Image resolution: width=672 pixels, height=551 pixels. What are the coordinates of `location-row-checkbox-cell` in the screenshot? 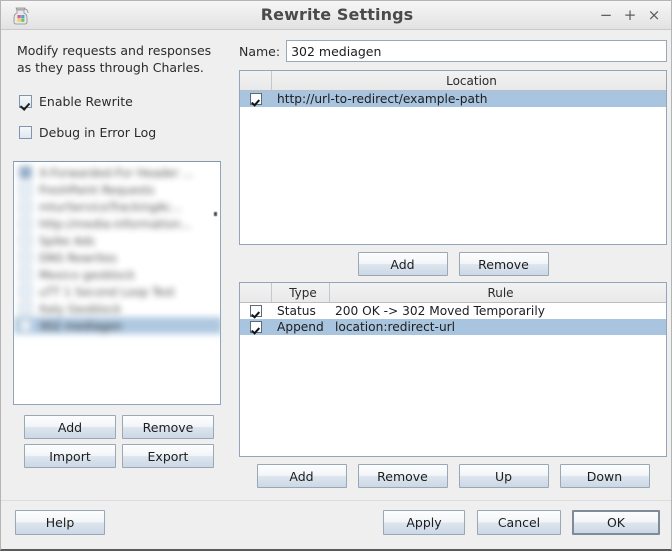 It's located at (256, 99).